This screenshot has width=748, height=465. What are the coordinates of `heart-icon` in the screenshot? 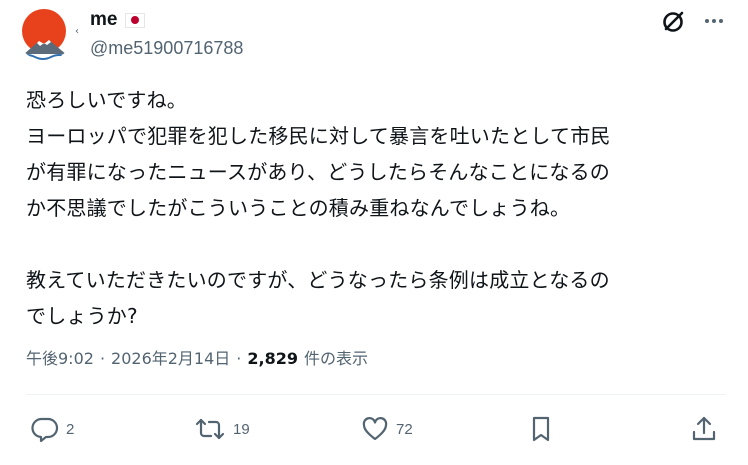 It's located at (375, 429).